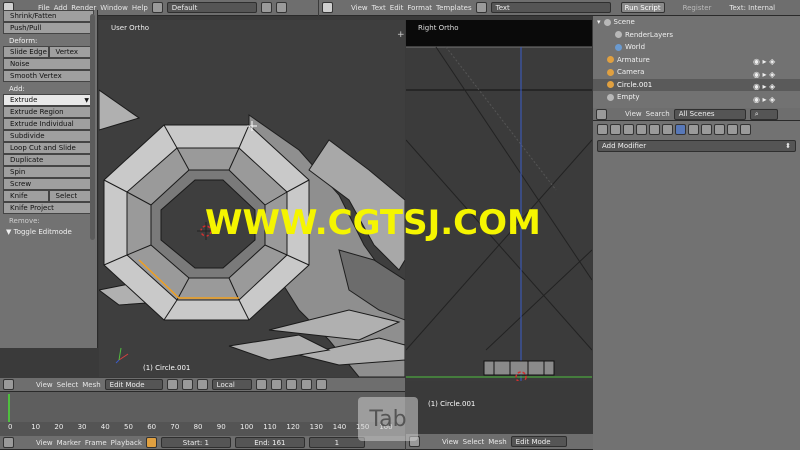  What do you see at coordinates (667, 129) in the screenshot?
I see `constraints-tab-icon` at bounding box center [667, 129].